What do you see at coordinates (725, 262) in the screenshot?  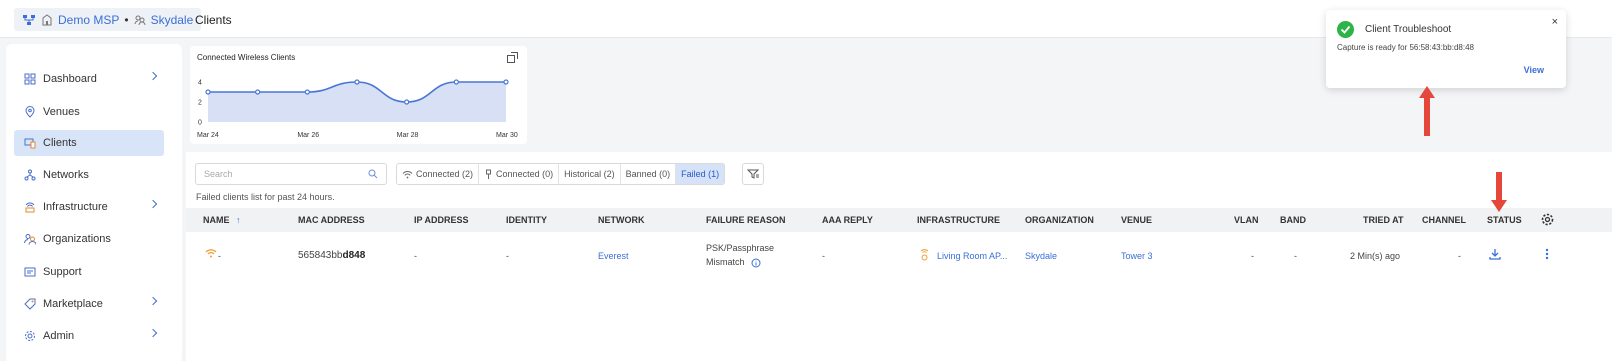 I see `cell-failure-reason-line2: Mismatch` at bounding box center [725, 262].